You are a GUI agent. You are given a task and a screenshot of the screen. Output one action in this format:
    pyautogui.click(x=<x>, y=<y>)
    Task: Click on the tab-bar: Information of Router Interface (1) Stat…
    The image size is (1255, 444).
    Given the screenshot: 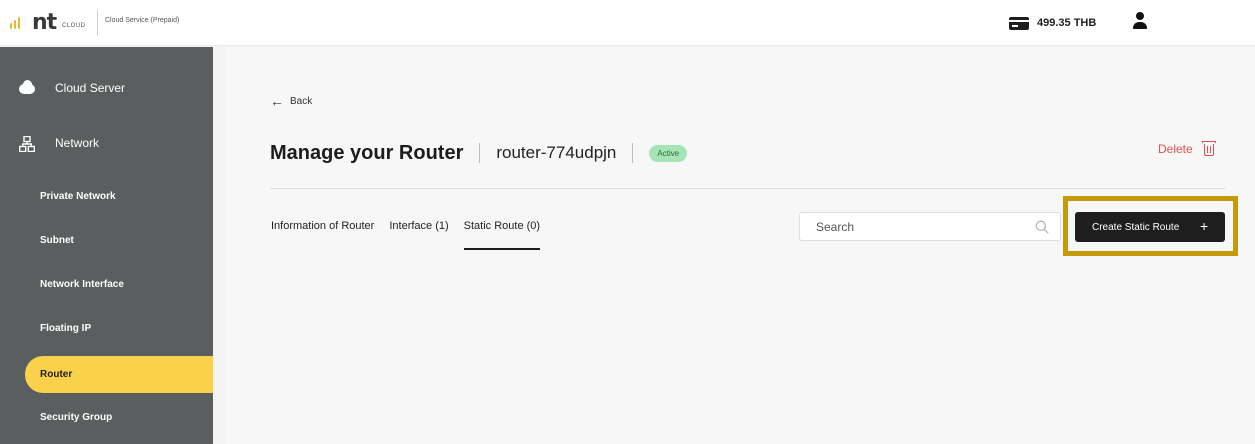 What is the action you would take?
    pyautogui.click(x=413, y=235)
    